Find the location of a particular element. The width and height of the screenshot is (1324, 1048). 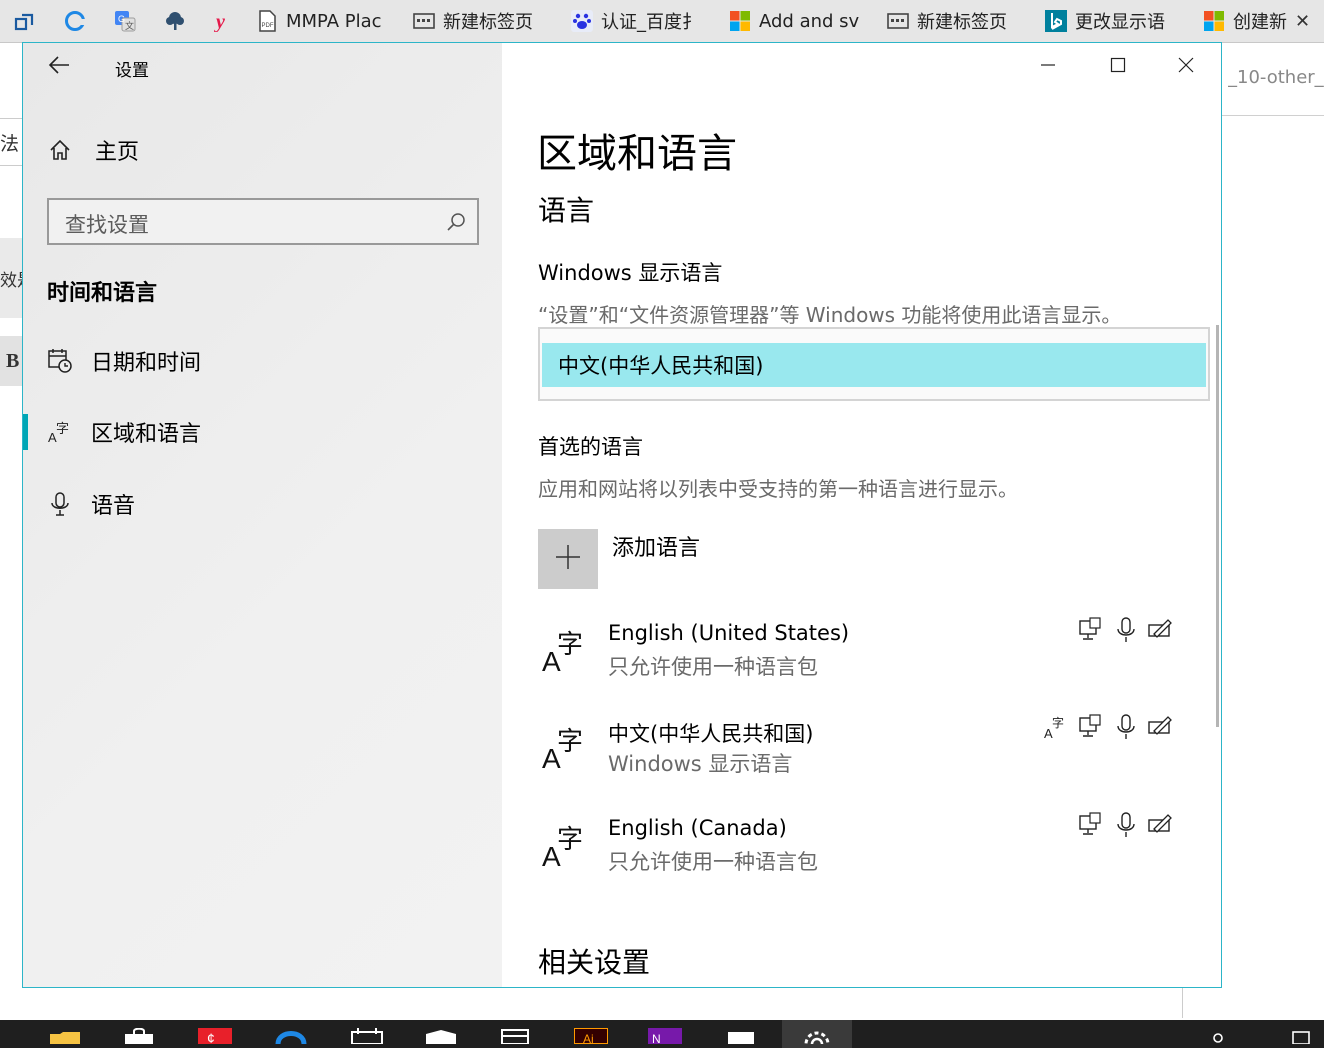

taskbar-mail is located at coordinates (441, 1034).